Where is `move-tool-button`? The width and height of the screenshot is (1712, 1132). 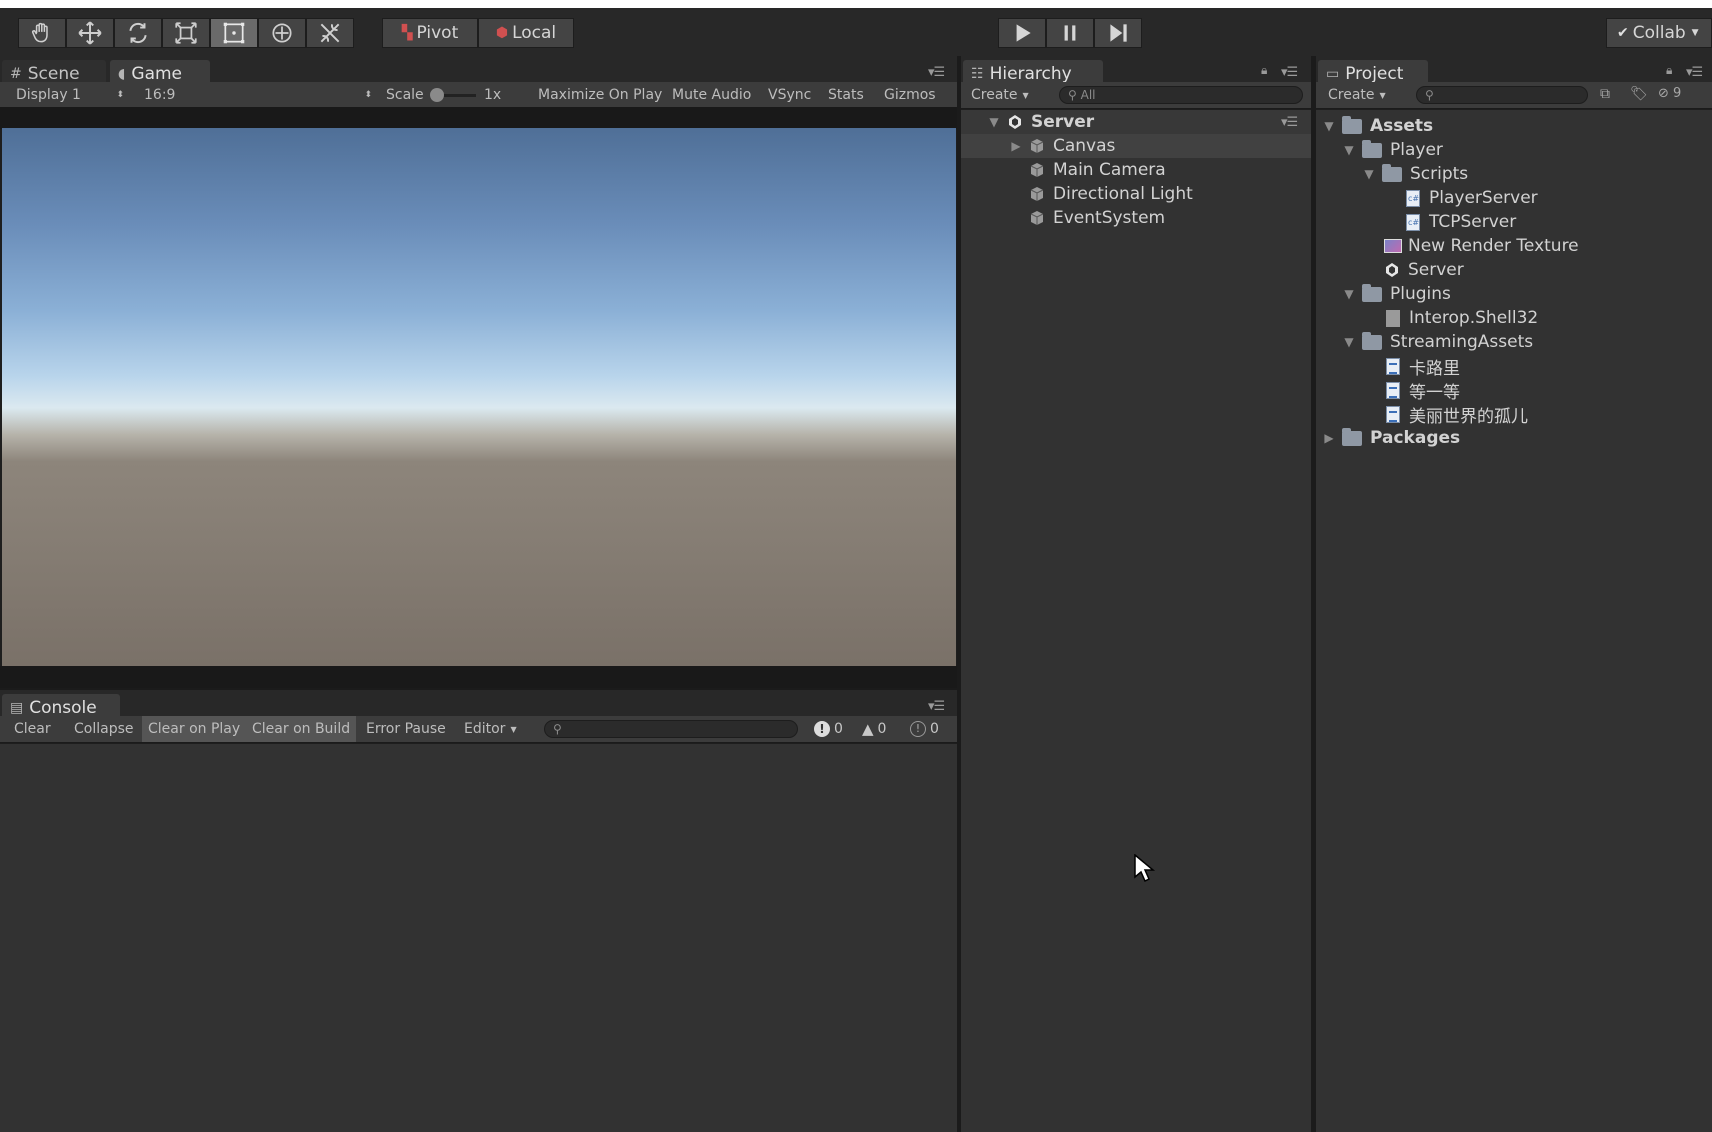 move-tool-button is located at coordinates (90, 33).